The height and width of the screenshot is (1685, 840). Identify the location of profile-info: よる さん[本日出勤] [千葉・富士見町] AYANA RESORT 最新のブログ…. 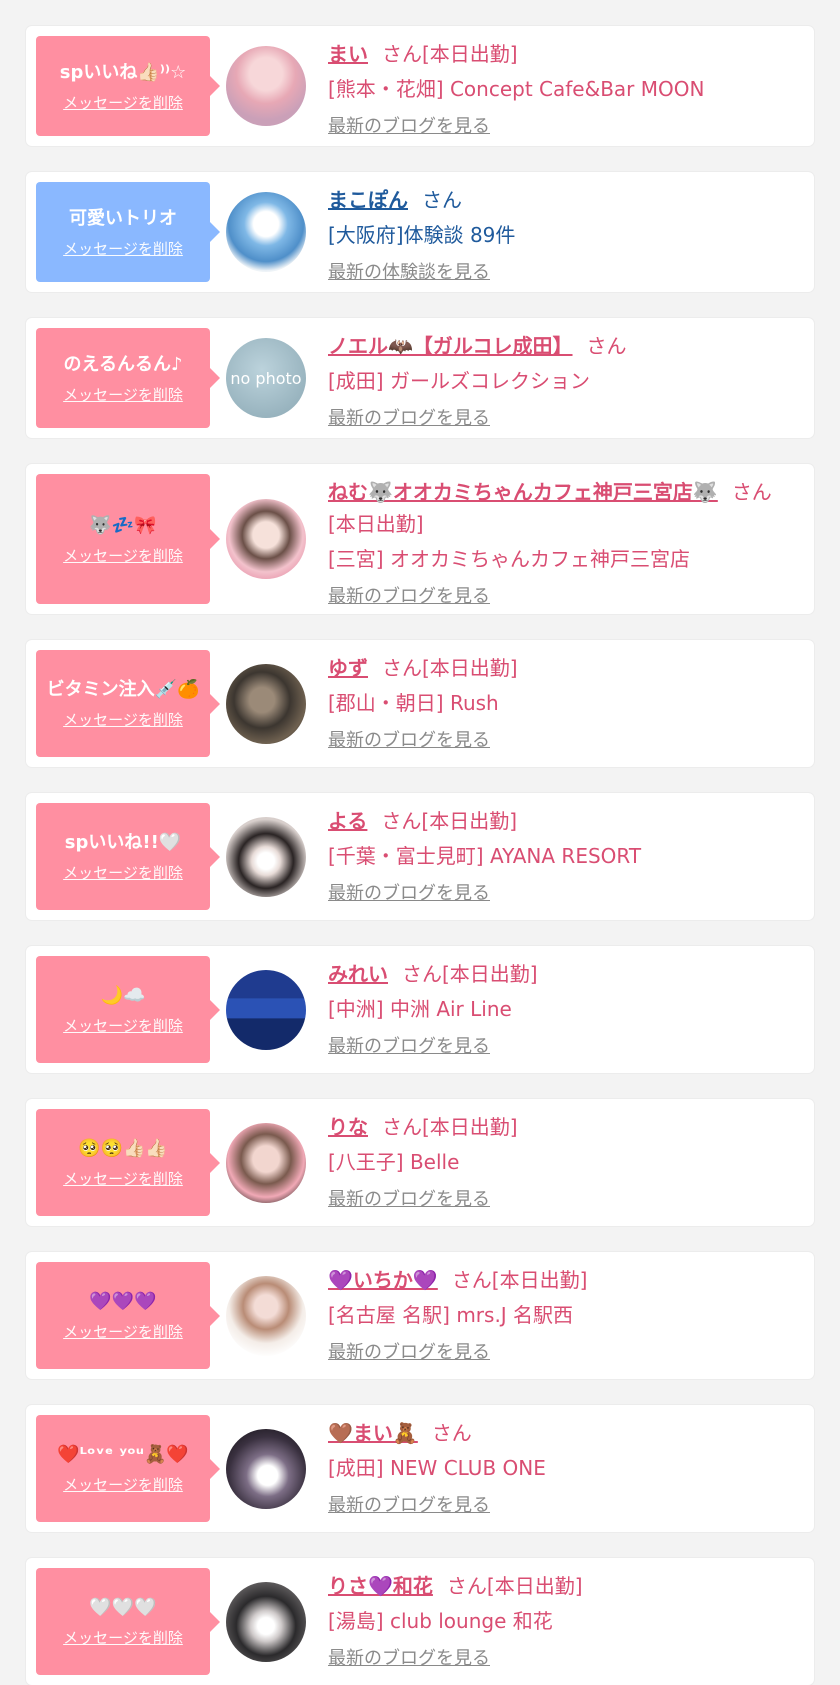
(568, 856).